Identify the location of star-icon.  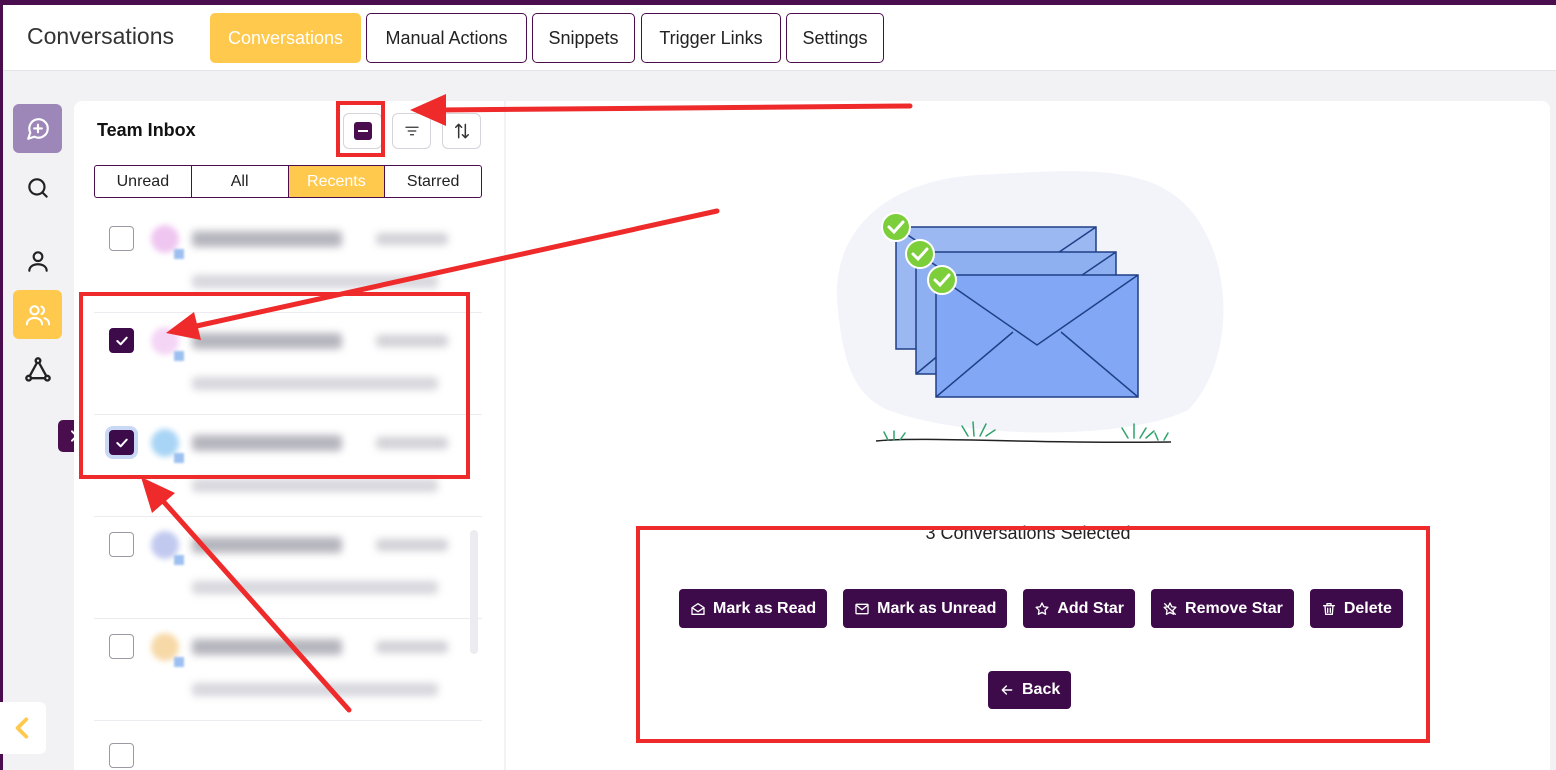
(1042, 608).